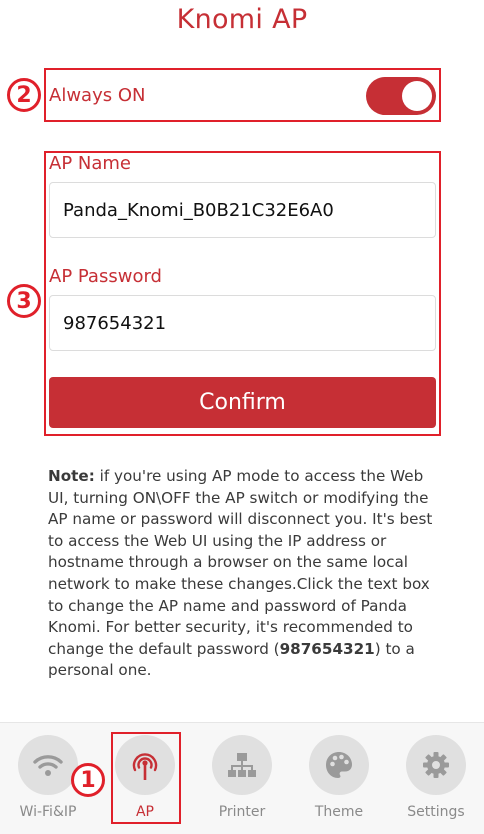  I want to click on note-prefix: Note:, so click(71, 476).